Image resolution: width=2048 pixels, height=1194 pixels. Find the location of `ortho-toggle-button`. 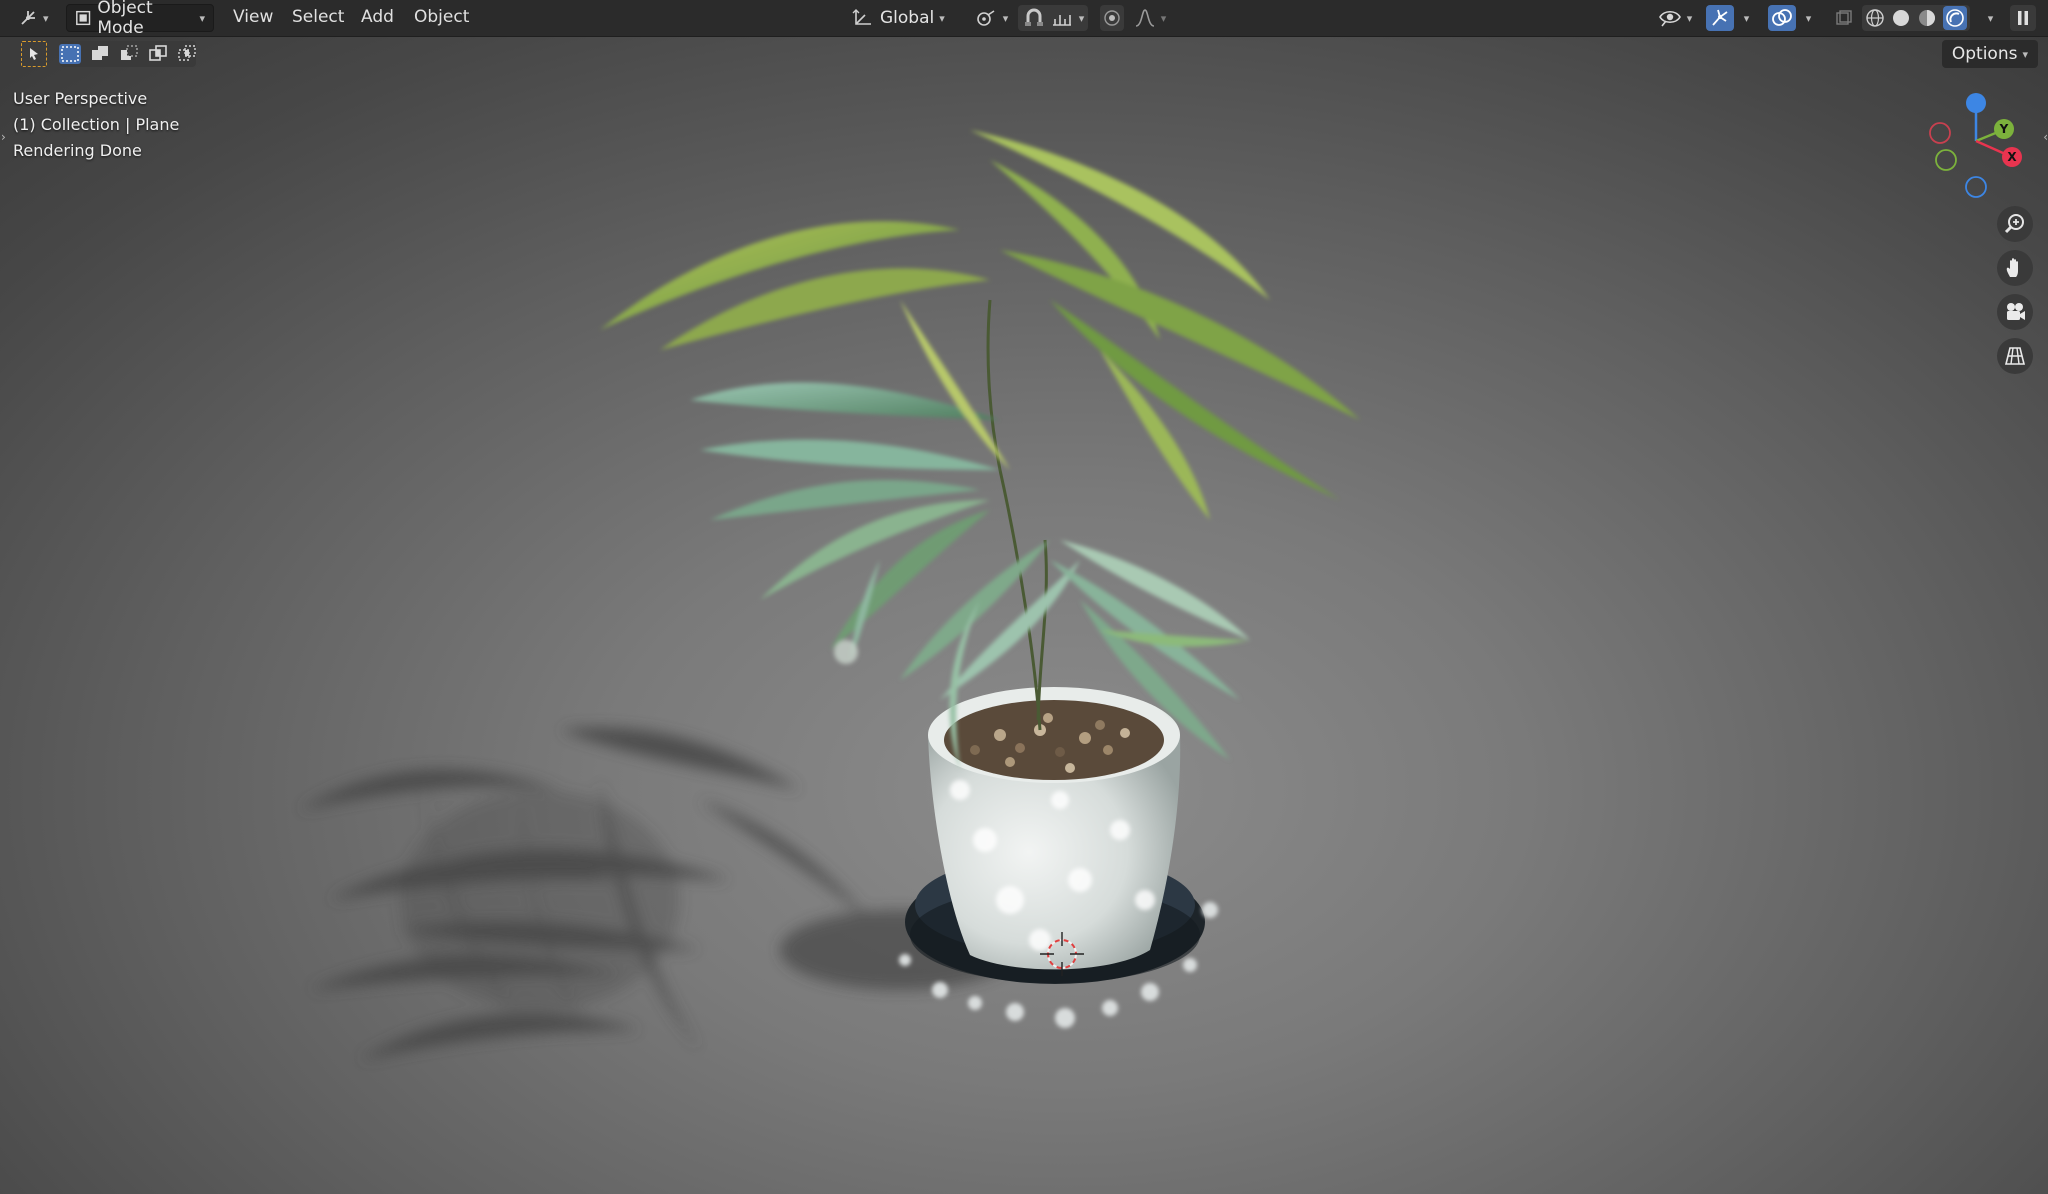

ortho-toggle-button is located at coordinates (2015, 356).